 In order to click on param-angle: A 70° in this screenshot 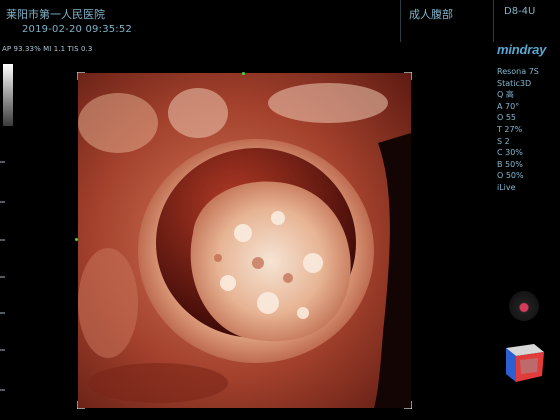, I will do `click(508, 106)`.